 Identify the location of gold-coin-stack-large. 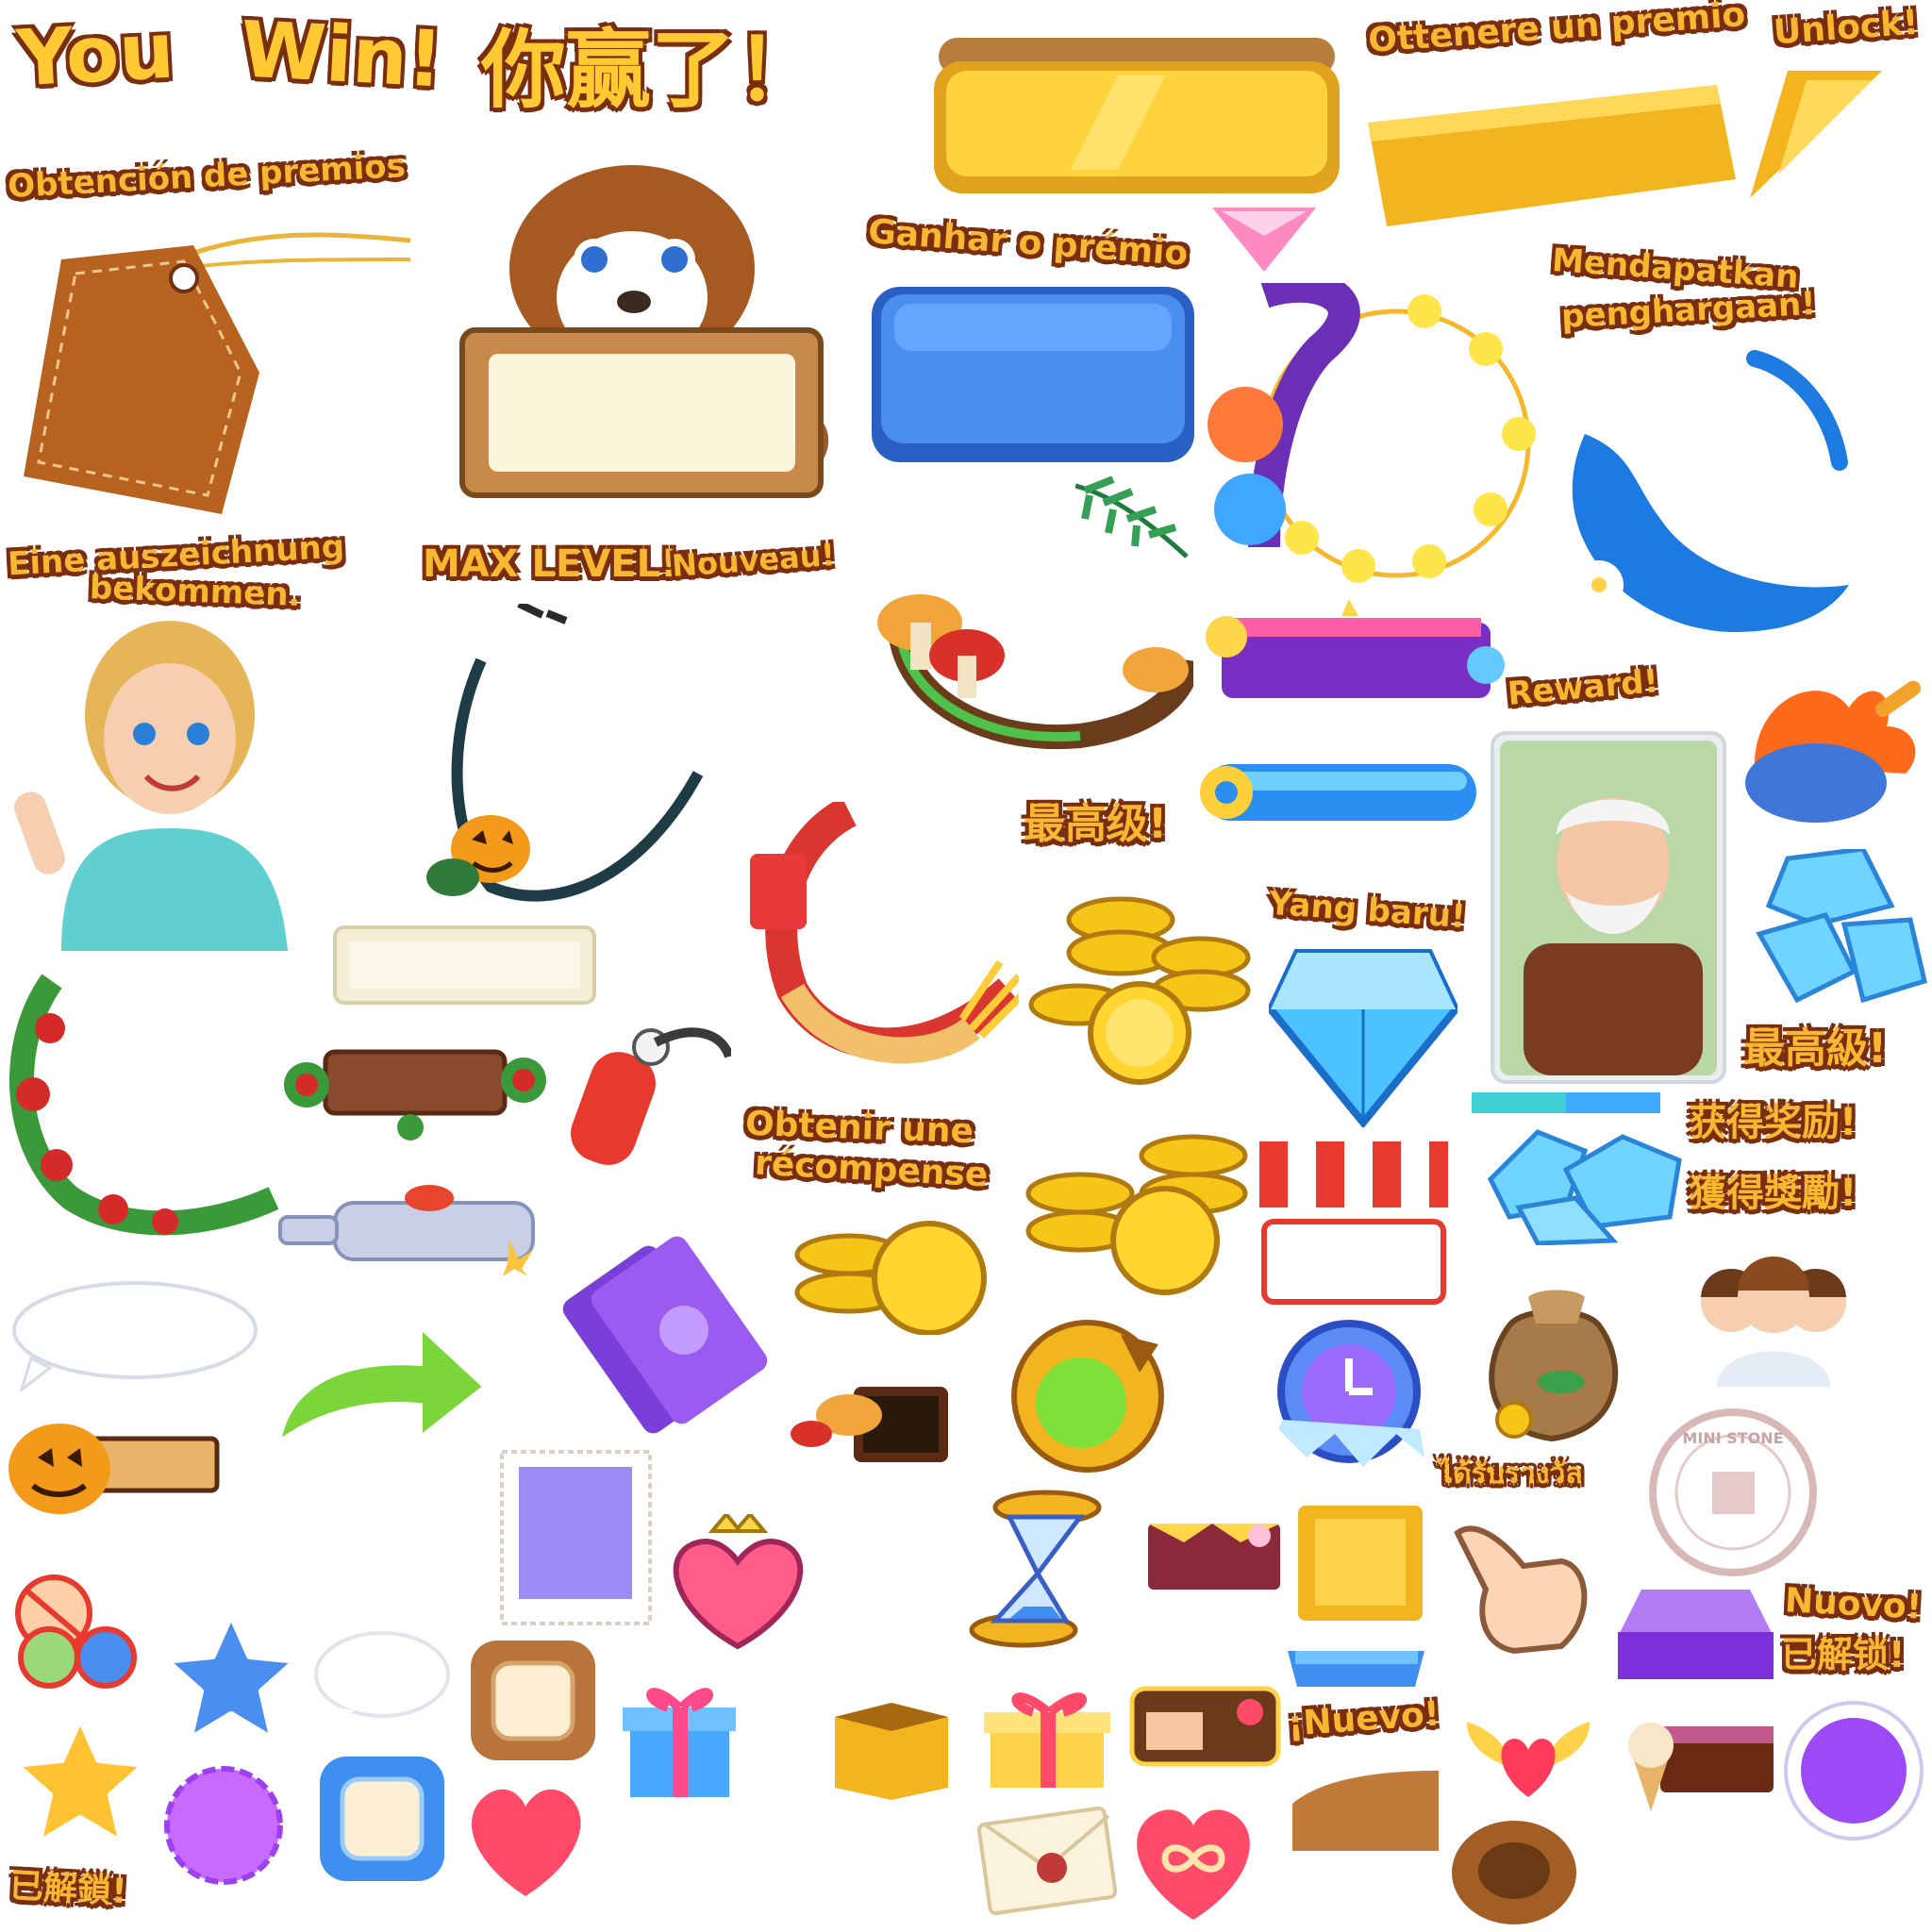
(1140, 984).